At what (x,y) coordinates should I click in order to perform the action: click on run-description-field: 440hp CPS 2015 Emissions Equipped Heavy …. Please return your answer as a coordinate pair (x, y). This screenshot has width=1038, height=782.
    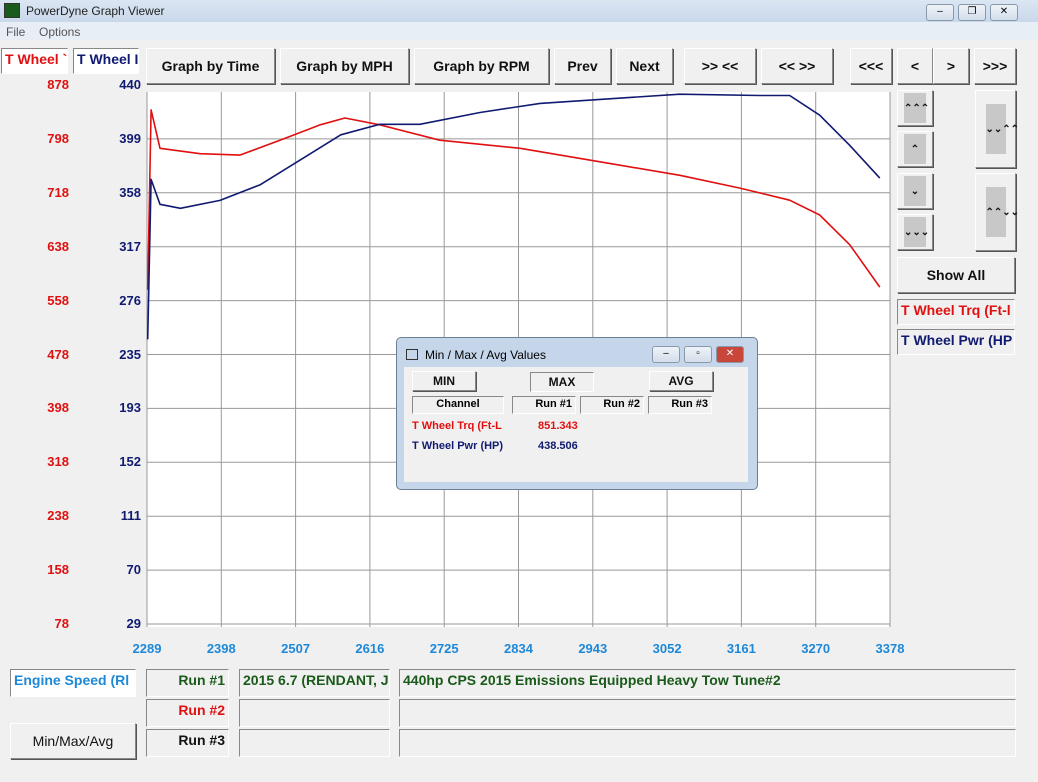
    Looking at the image, I should click on (707, 683).